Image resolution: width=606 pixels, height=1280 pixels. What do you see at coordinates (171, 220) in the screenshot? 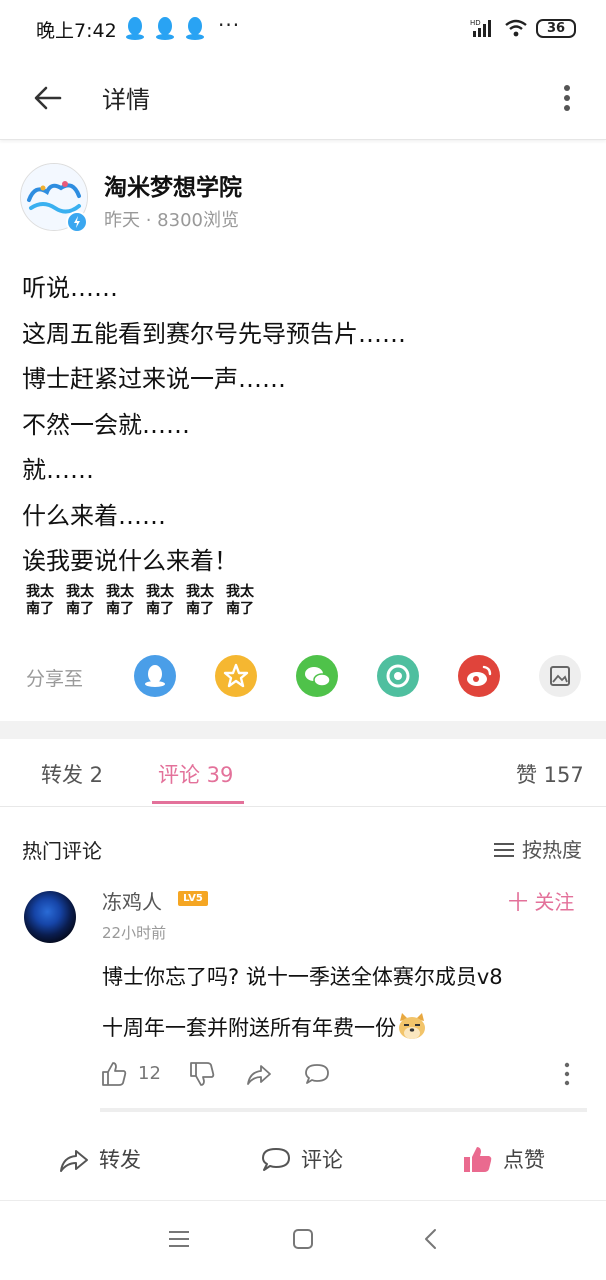
I see `post-meta: 昨天 · 8300浏览` at bounding box center [171, 220].